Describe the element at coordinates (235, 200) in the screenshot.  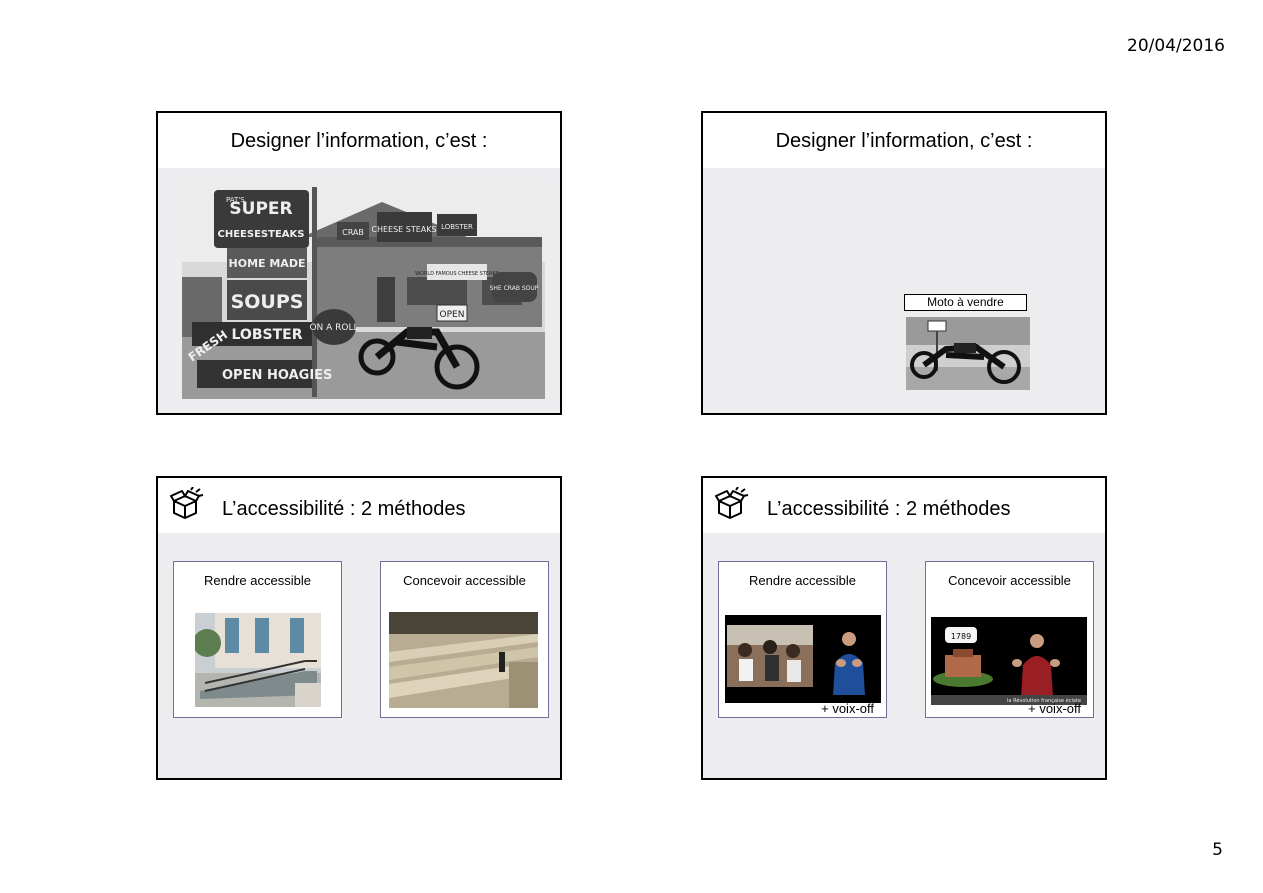
I see `sign-pats: PAT'S` at that location.